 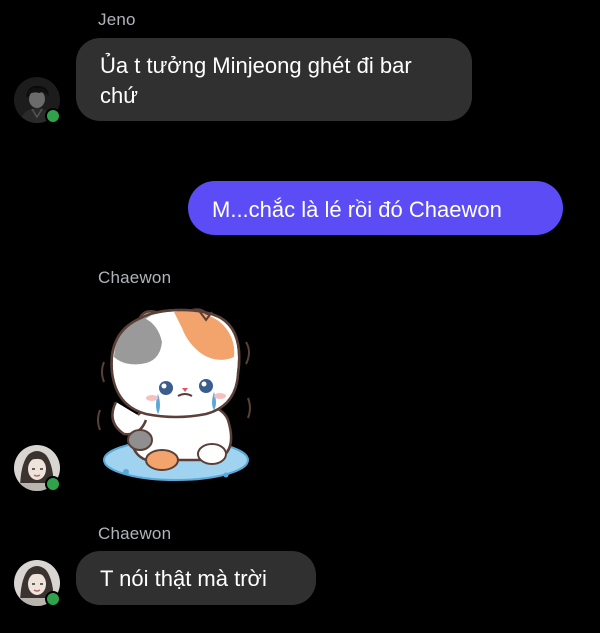 I want to click on message-text-line: Ủa t tưởng Minjeong ghét đi bar, so click(x=256, y=65).